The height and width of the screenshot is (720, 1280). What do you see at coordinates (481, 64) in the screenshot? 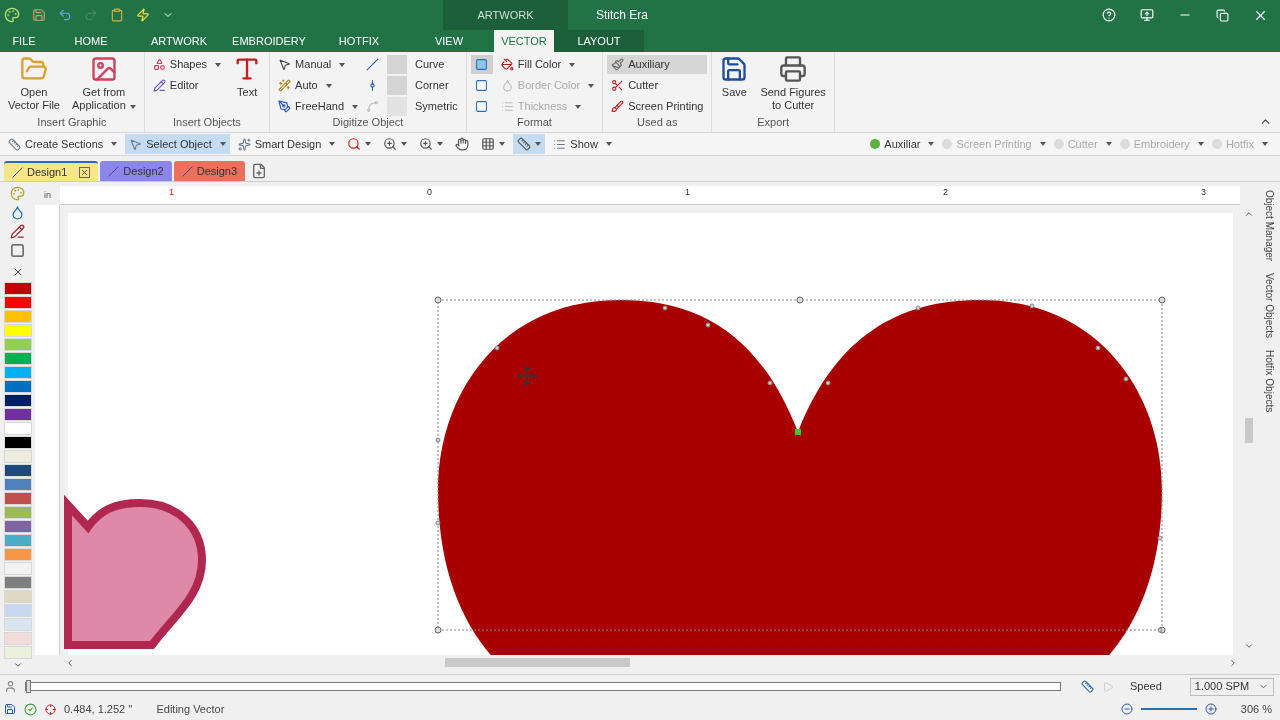
I see `fill-style-button` at bounding box center [481, 64].